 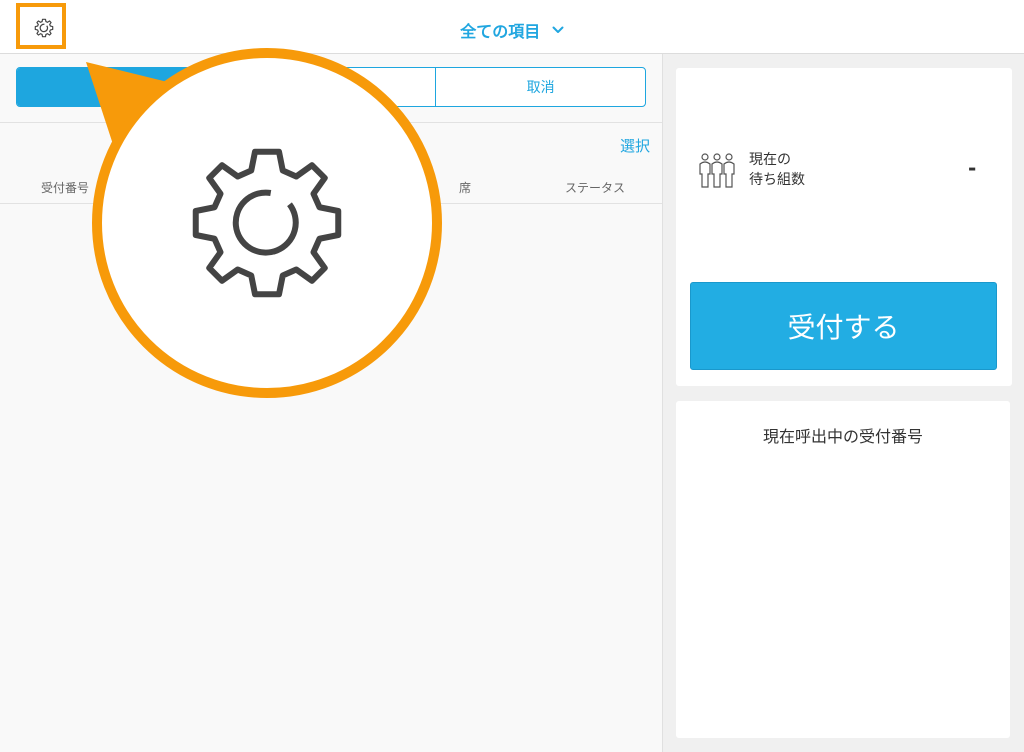 What do you see at coordinates (843, 569) in the screenshot?
I see `calling-numbers-card: 現在呼出中の受付番号` at bounding box center [843, 569].